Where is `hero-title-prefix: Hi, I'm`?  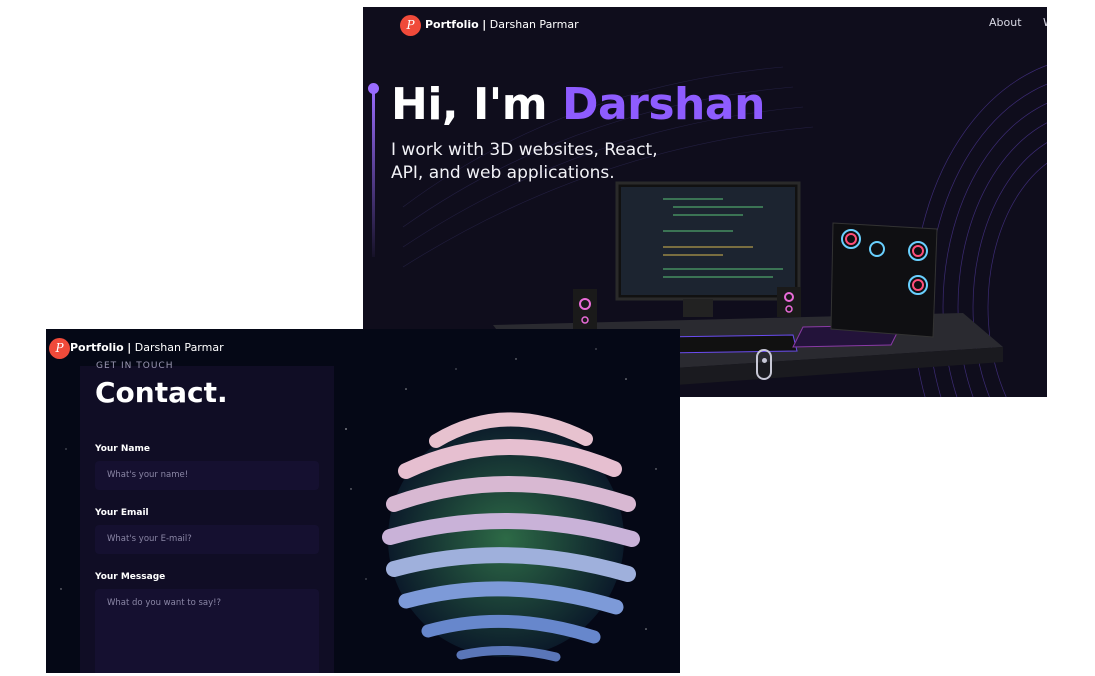 hero-title-prefix: Hi, I'm is located at coordinates (476, 104).